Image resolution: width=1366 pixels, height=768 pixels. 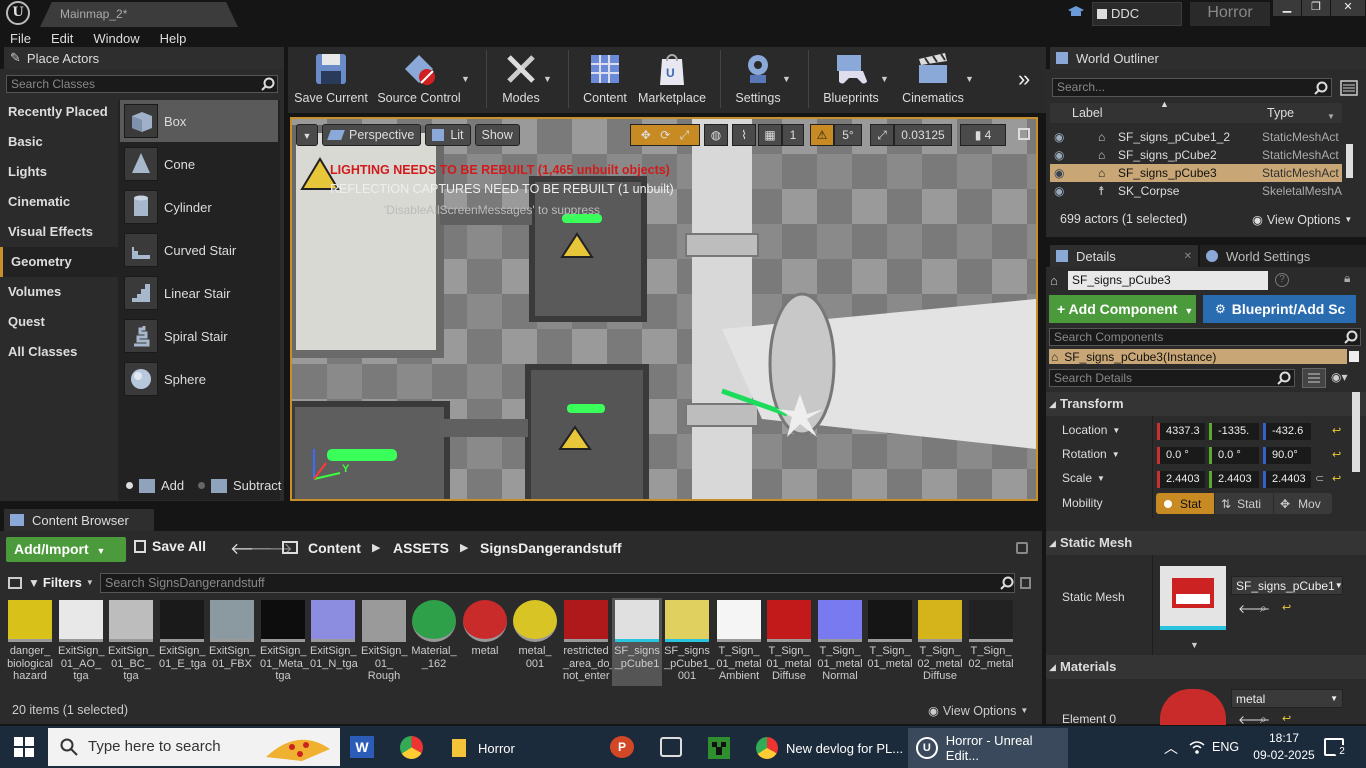 I want to click on taskbar-explorer-horror: Horror, so click(x=514, y=748).